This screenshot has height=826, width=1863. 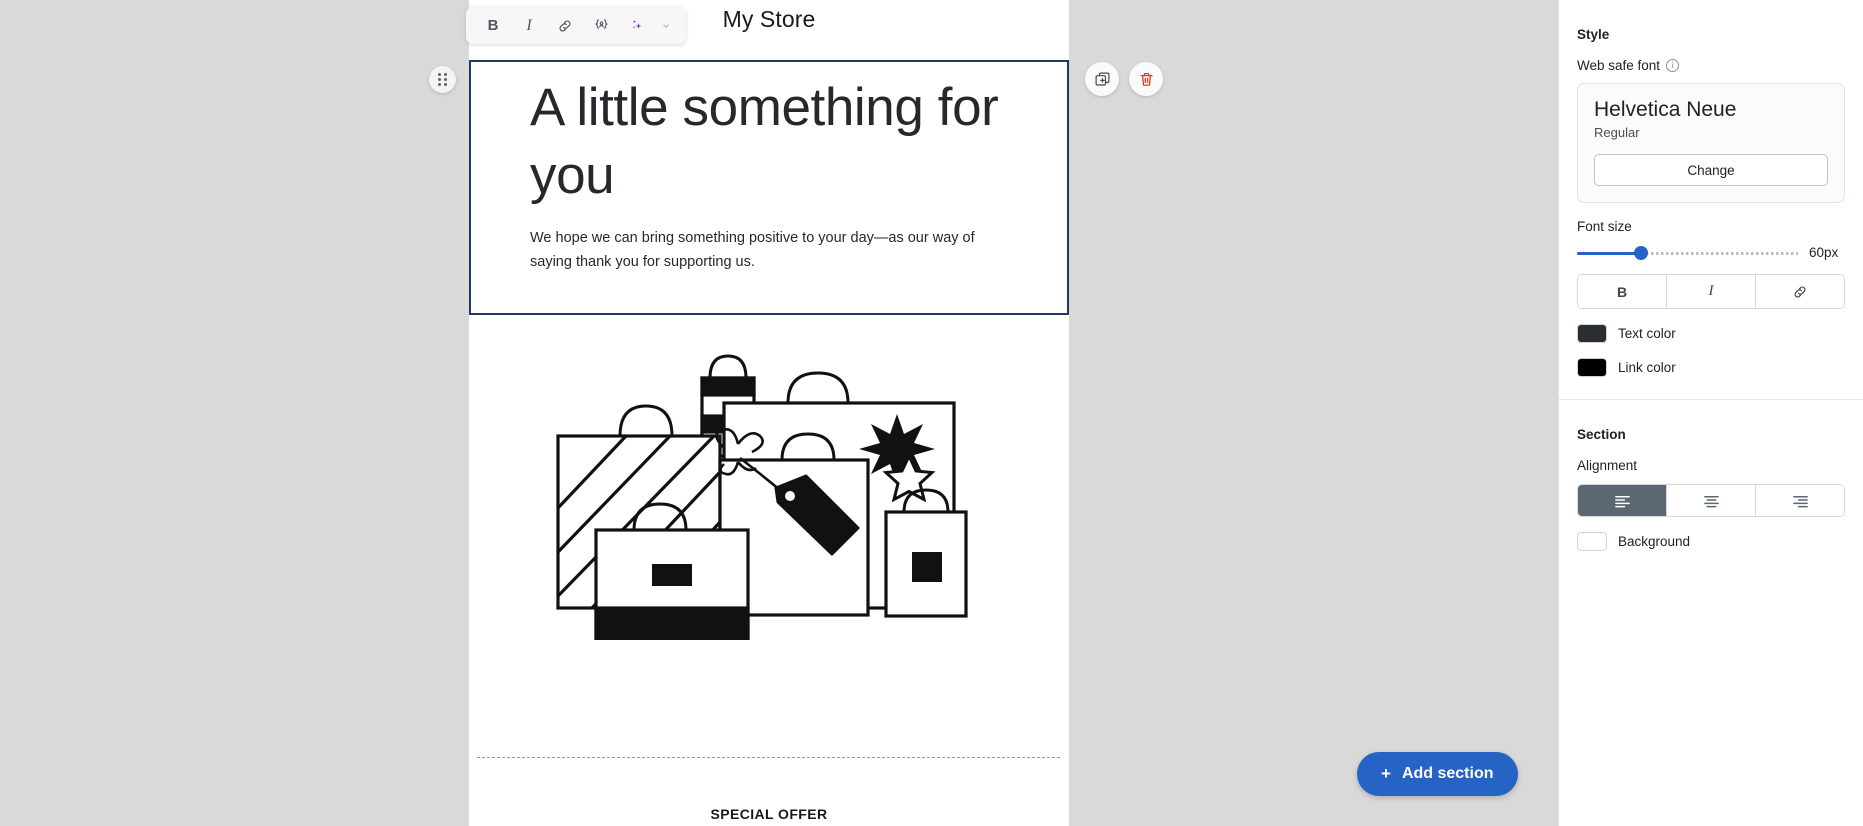 What do you see at coordinates (1711, 367) in the screenshot?
I see `link-color-row: Link color` at bounding box center [1711, 367].